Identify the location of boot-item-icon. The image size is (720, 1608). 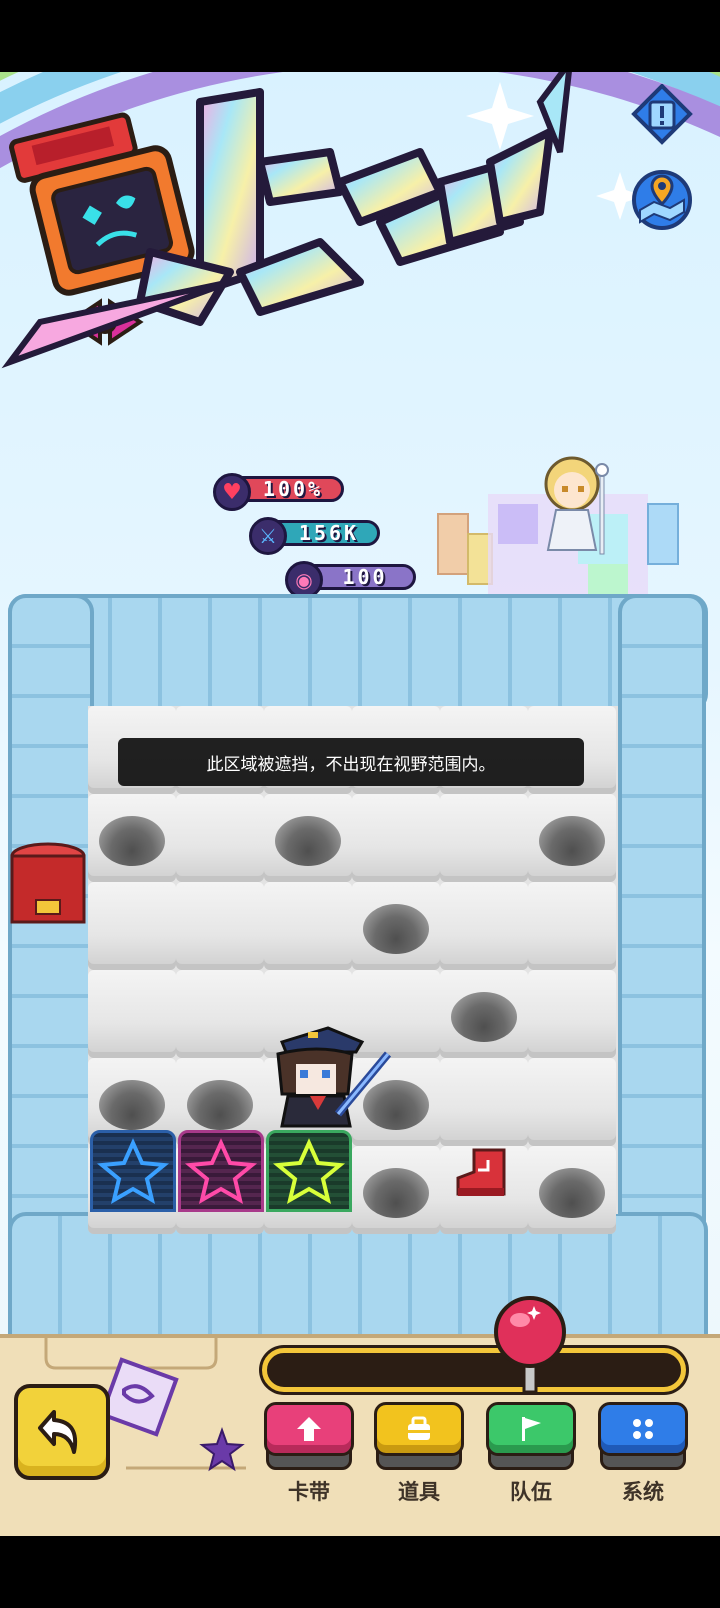
(486, 1174).